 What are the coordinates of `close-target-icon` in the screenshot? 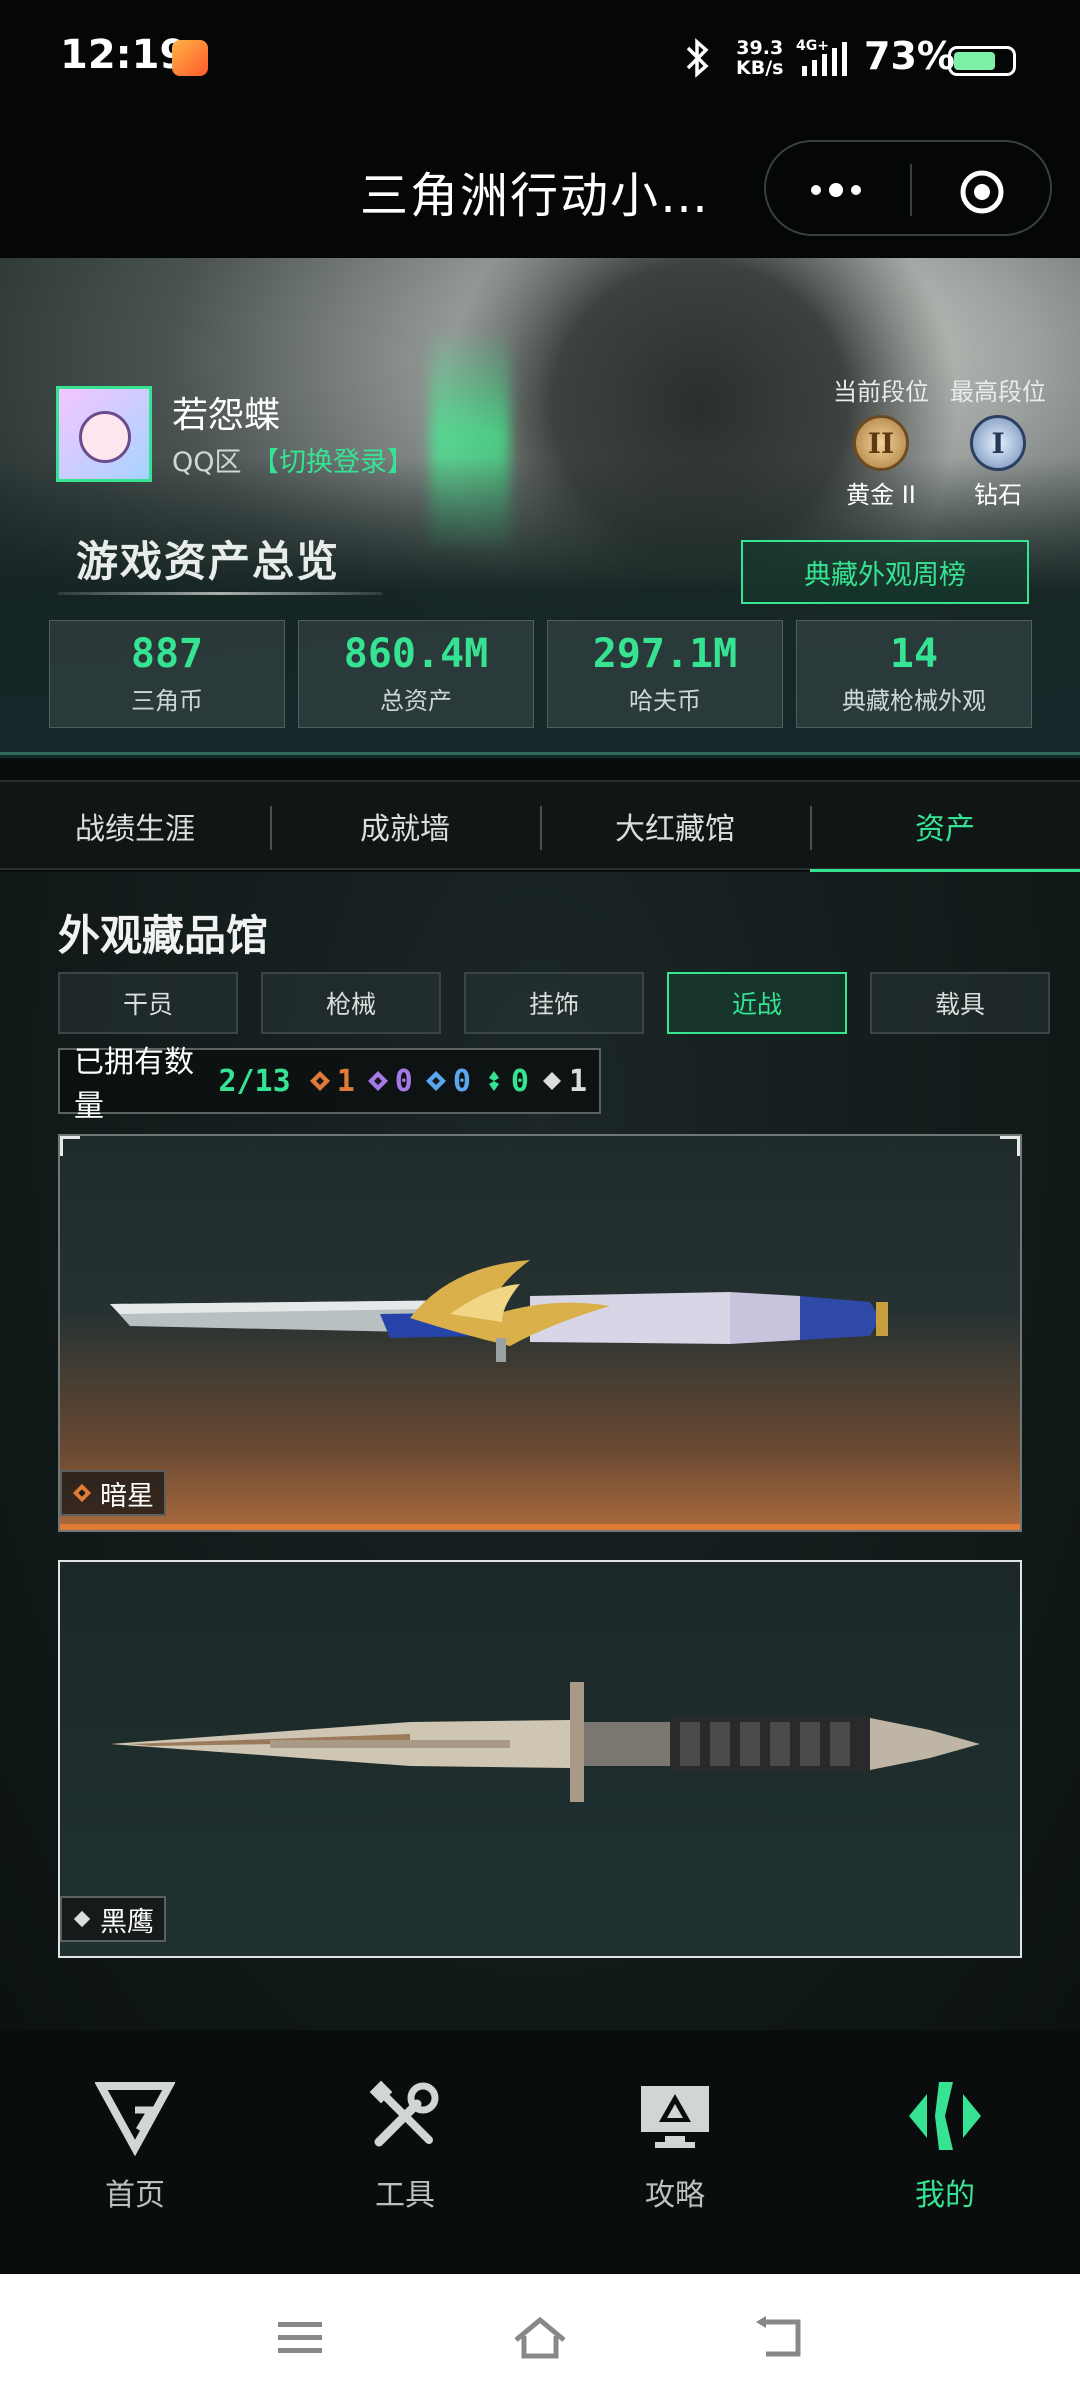 It's located at (982, 192).